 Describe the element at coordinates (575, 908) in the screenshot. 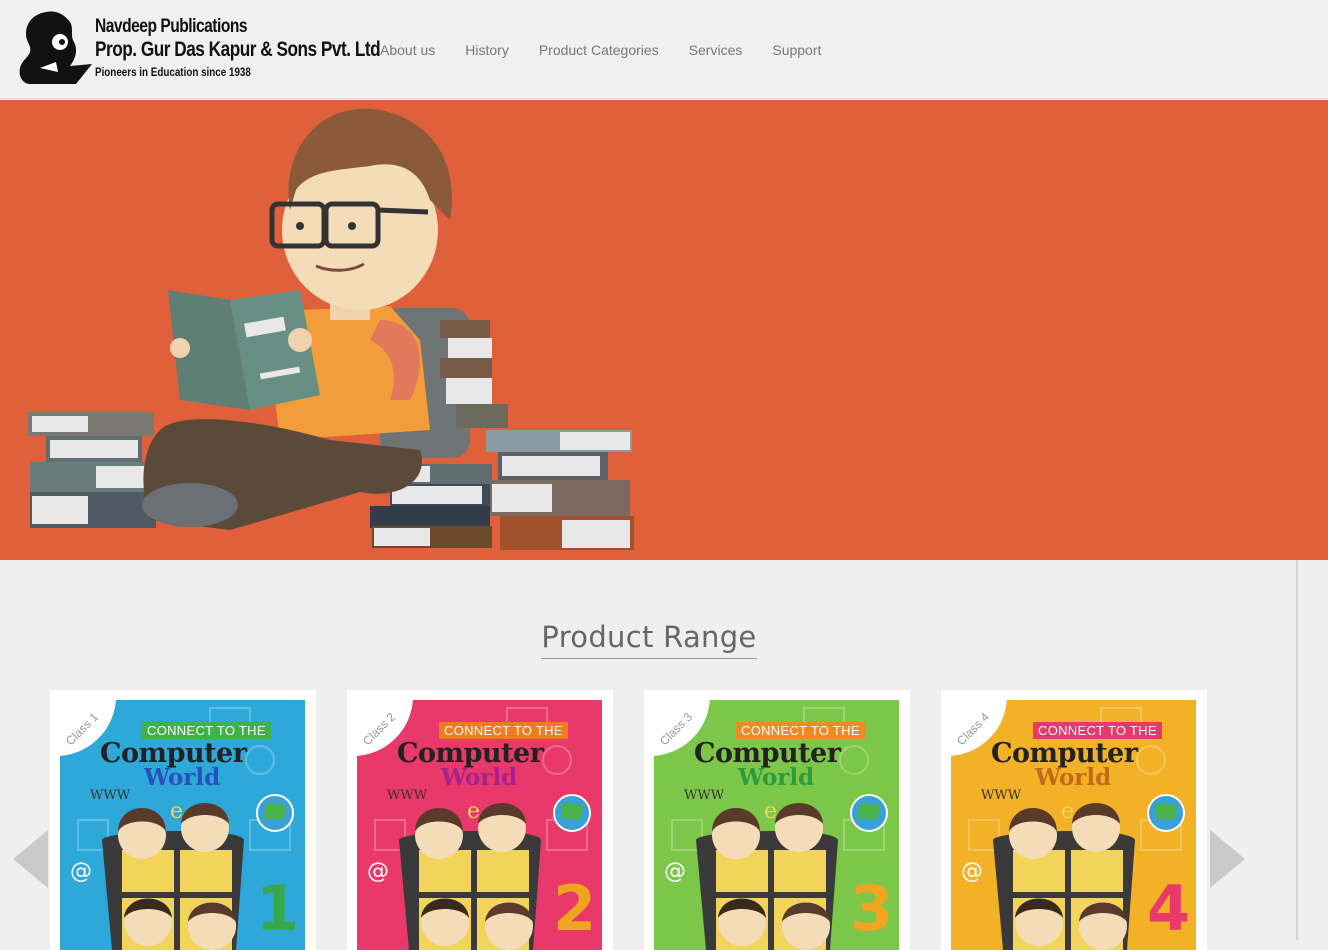

I see `class-number: 2` at that location.